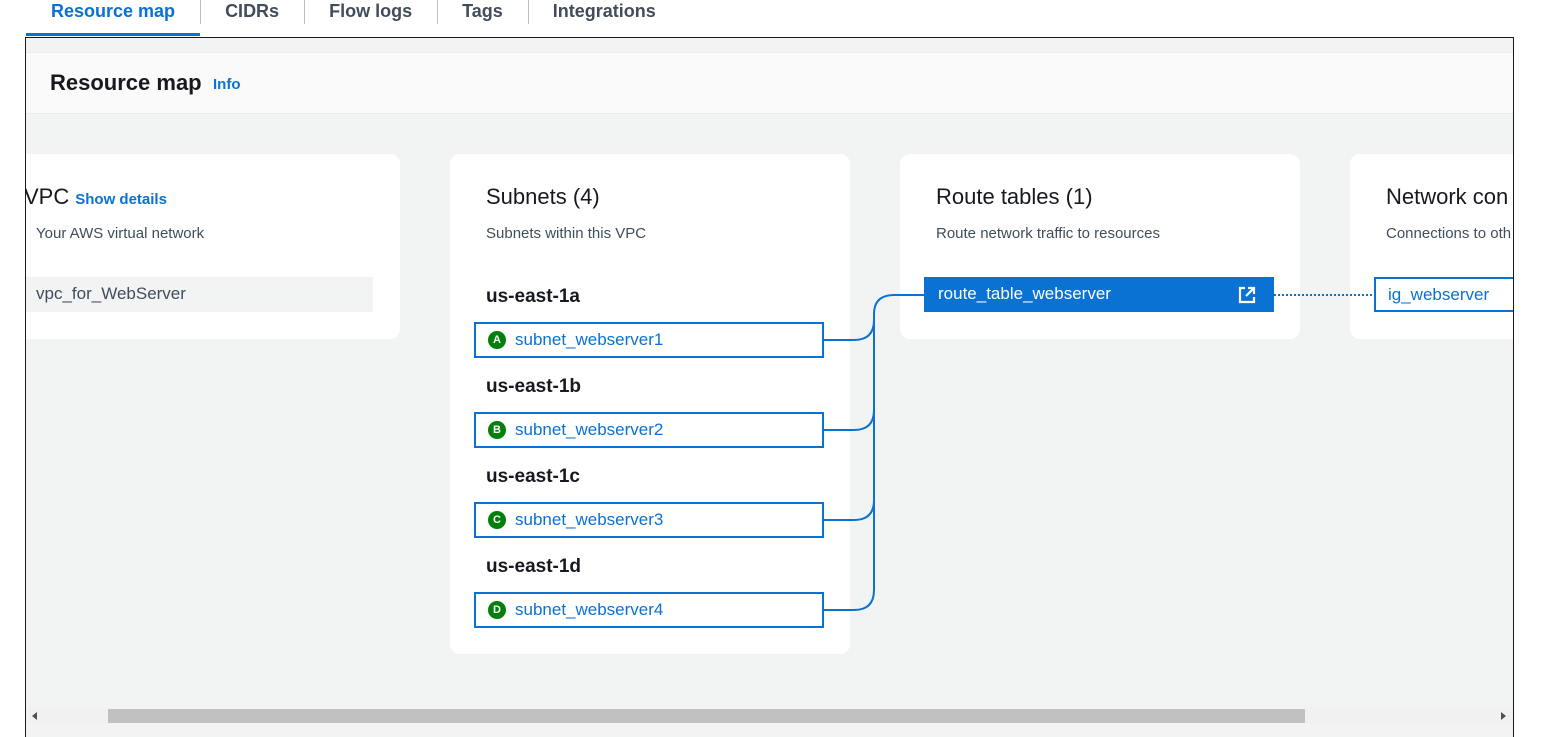 This screenshot has height=737, width=1545. I want to click on subnet-item: D subnet_webserver4, so click(649, 610).